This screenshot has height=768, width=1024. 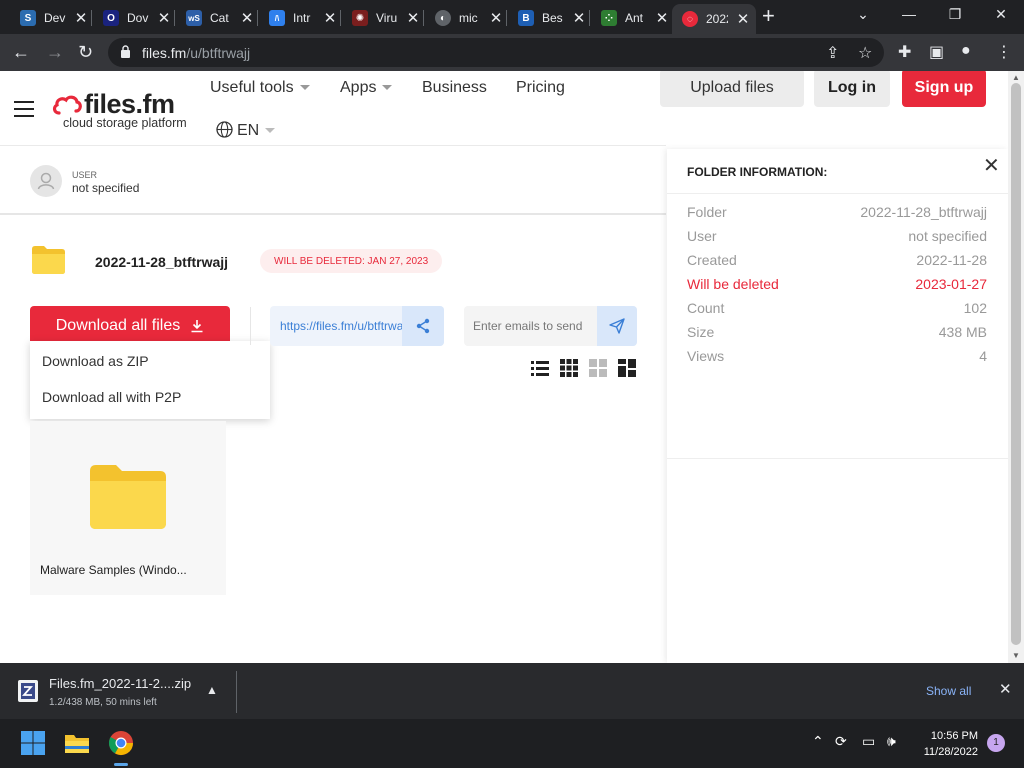 What do you see at coordinates (1016, 364) in the screenshot?
I see `scrollbar-thumb` at bounding box center [1016, 364].